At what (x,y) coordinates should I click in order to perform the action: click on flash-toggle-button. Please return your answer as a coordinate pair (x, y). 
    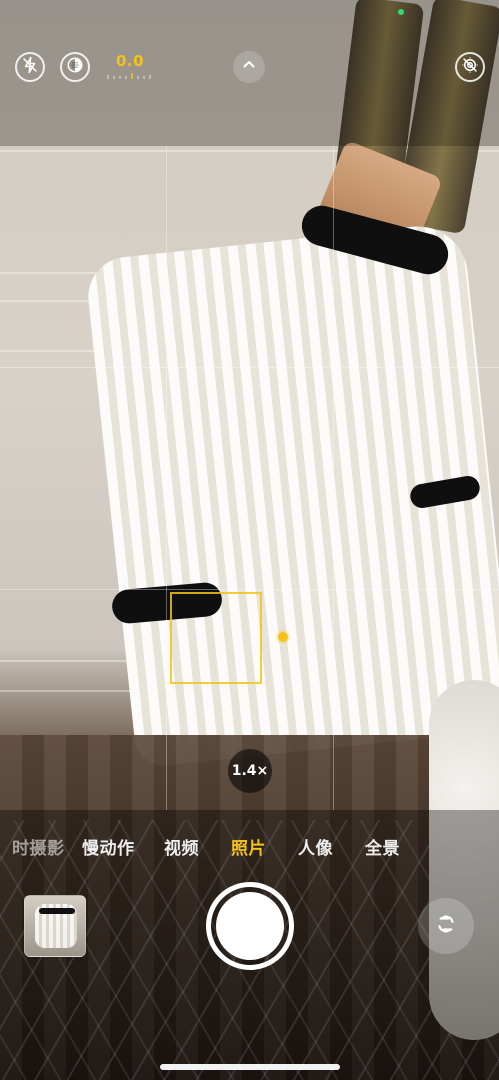
    Looking at the image, I should click on (30, 67).